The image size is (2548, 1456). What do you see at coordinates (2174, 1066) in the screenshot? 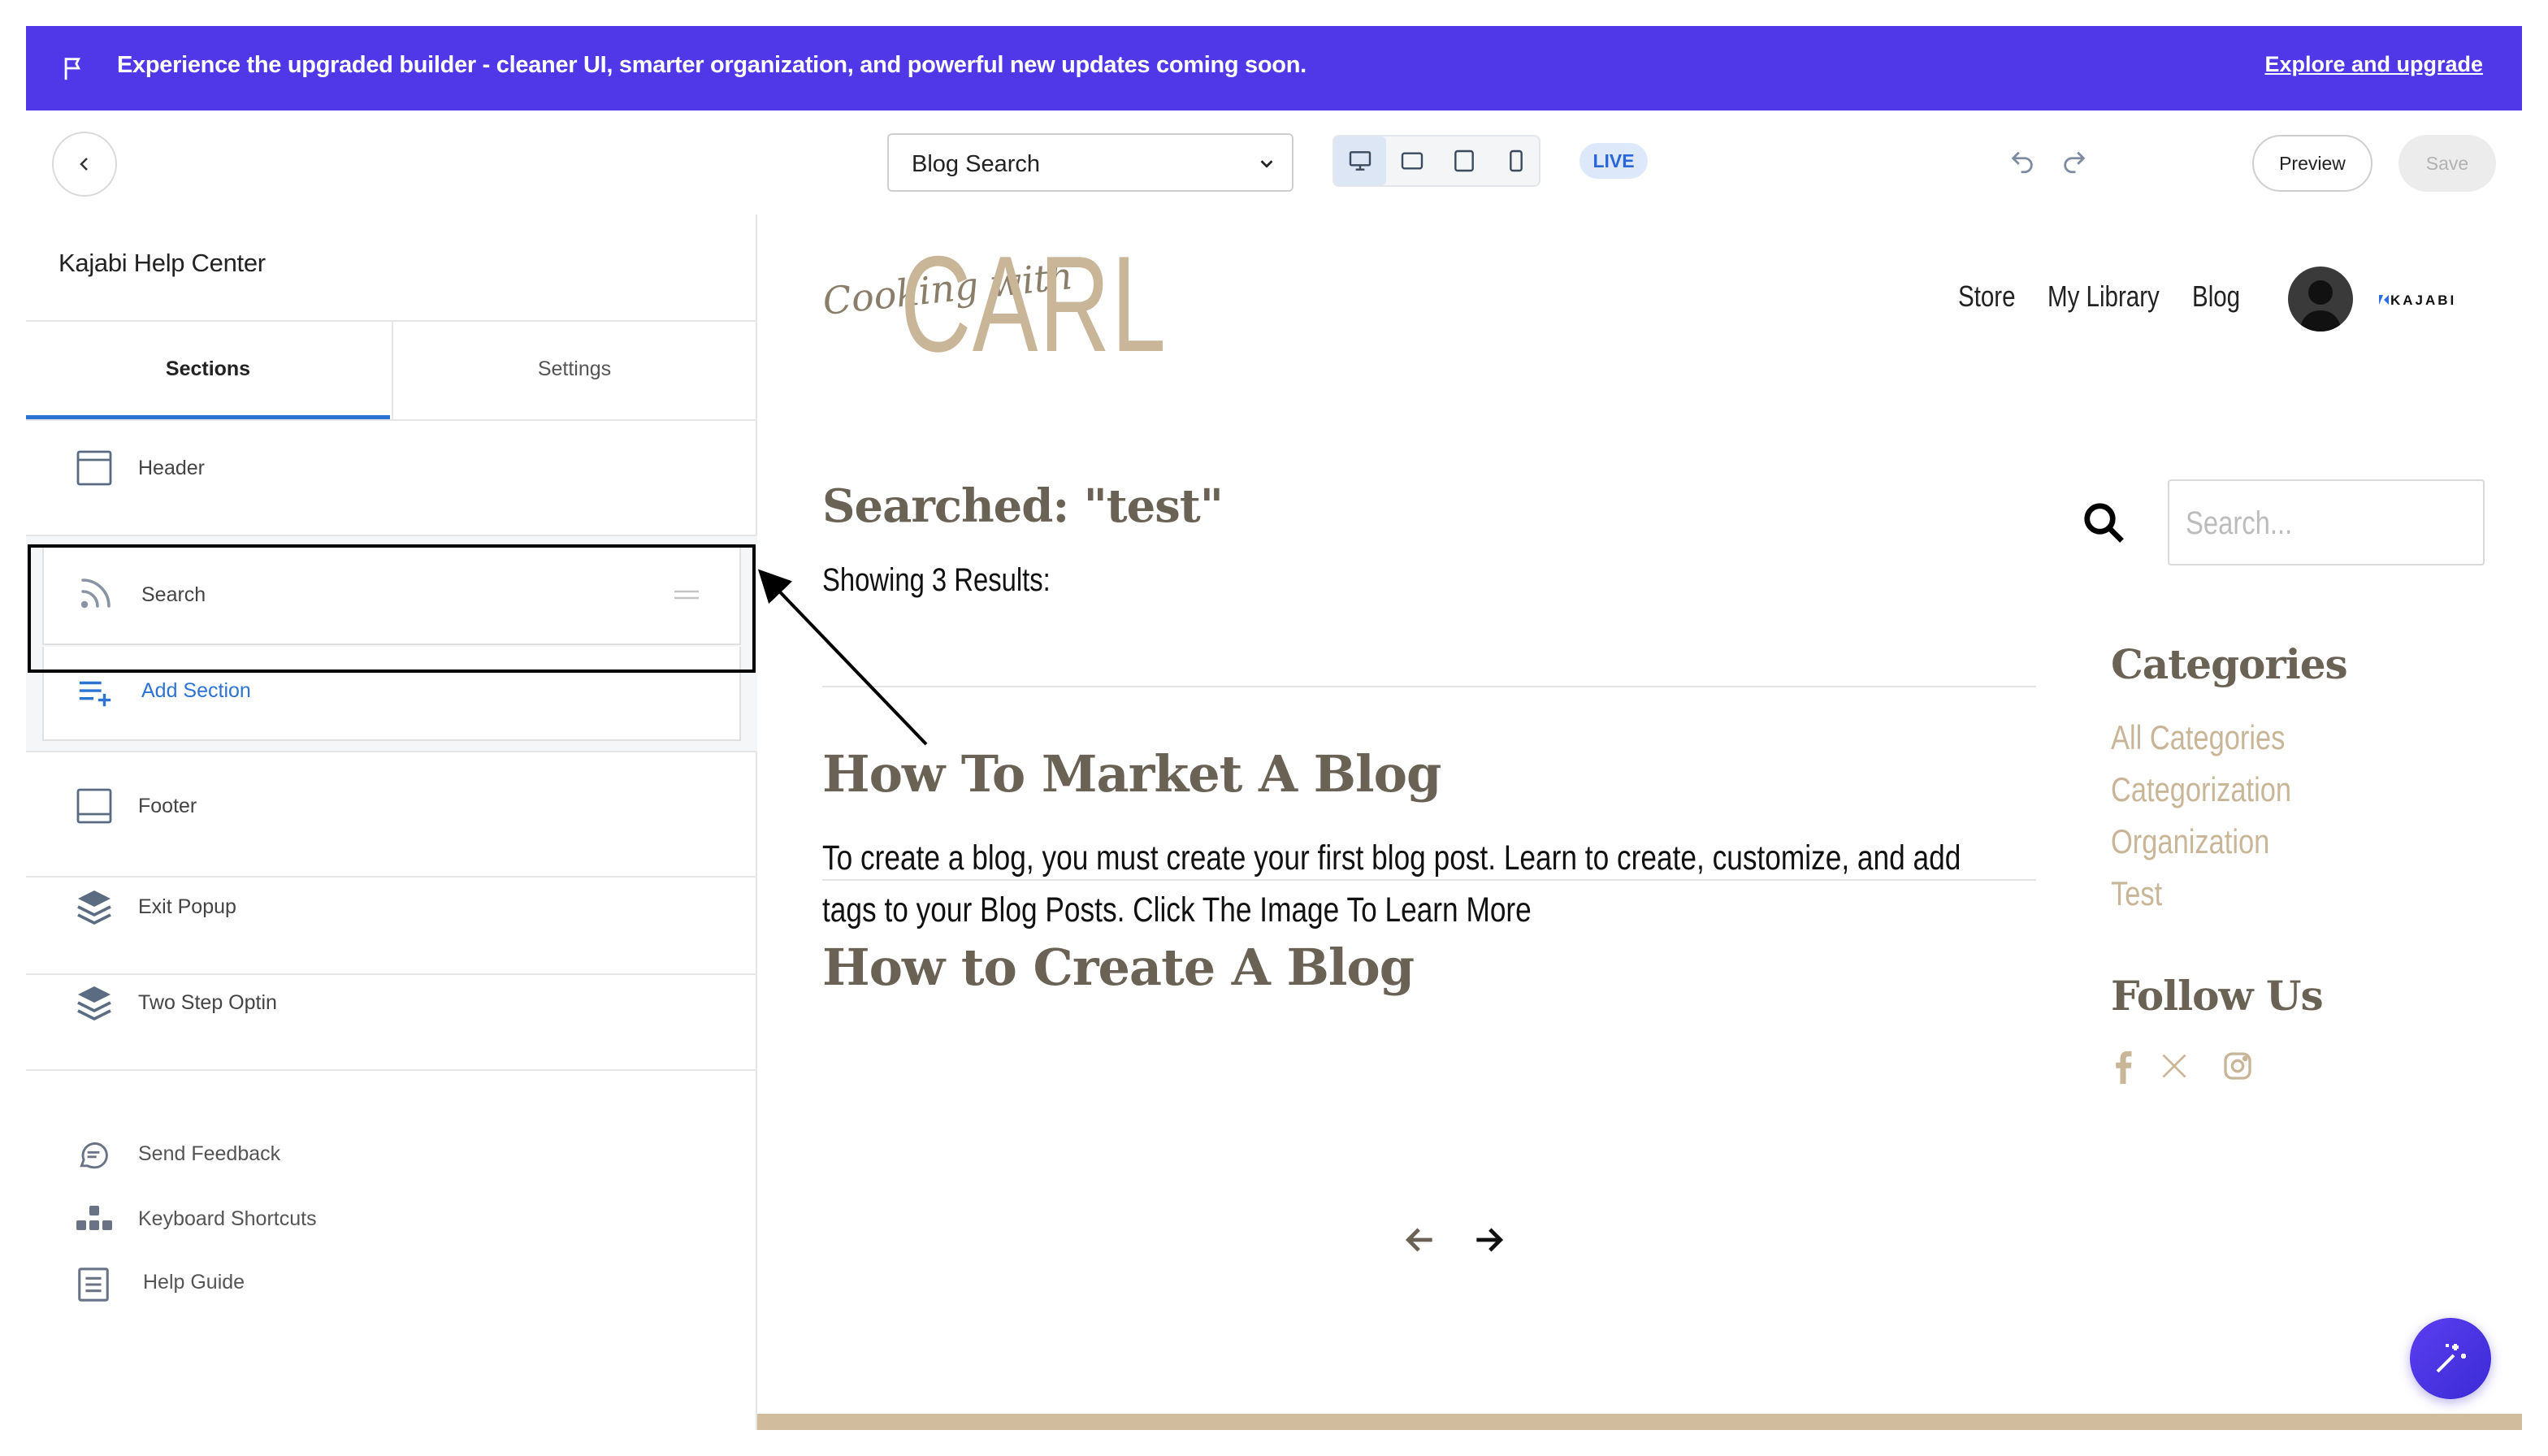
I see `x-icon` at bounding box center [2174, 1066].